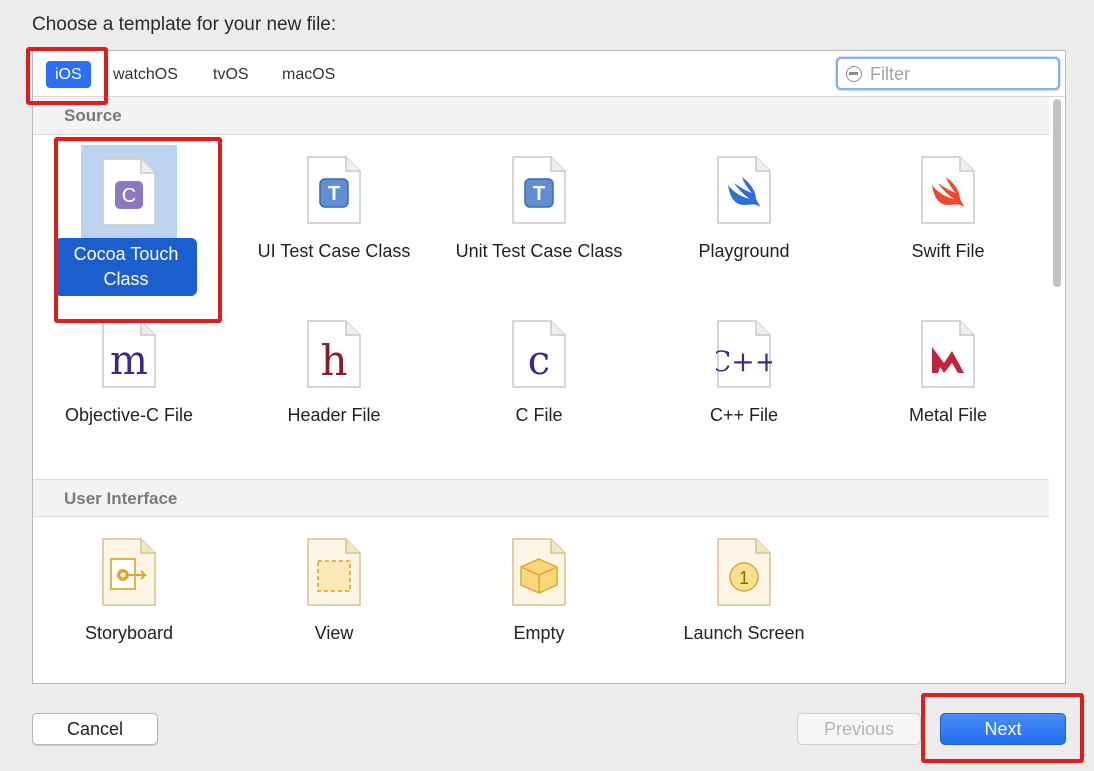 This screenshot has width=1094, height=771. Describe the element at coordinates (145, 74) in the screenshot. I see `tab-watchos: watchOS` at that location.